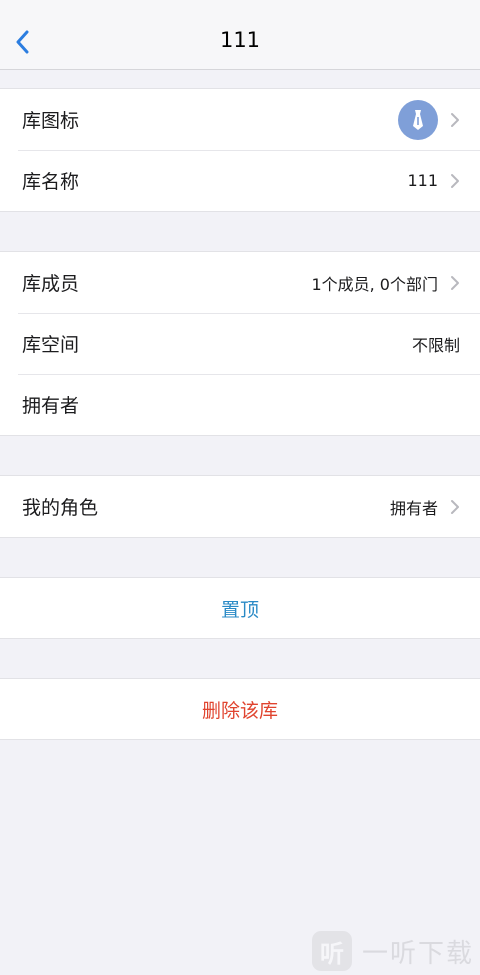 This screenshot has width=480, height=975. What do you see at coordinates (417, 953) in the screenshot?
I see `watermark-text: 一听下载` at bounding box center [417, 953].